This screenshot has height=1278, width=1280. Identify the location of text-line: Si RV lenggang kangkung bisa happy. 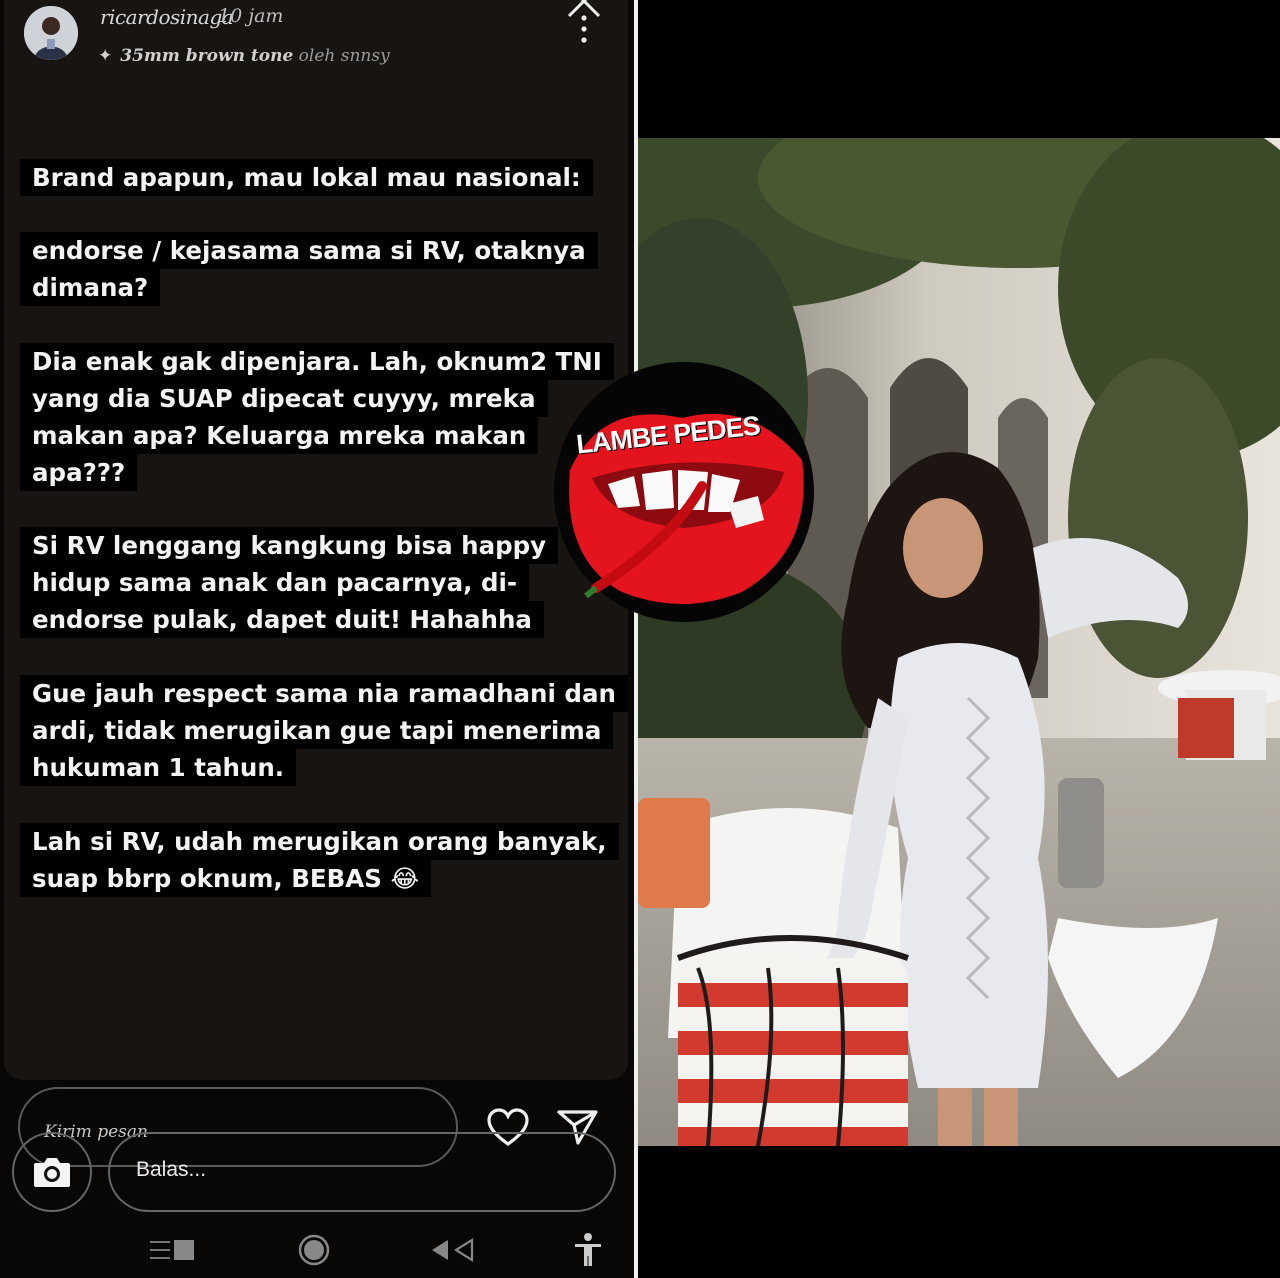
(289, 545).